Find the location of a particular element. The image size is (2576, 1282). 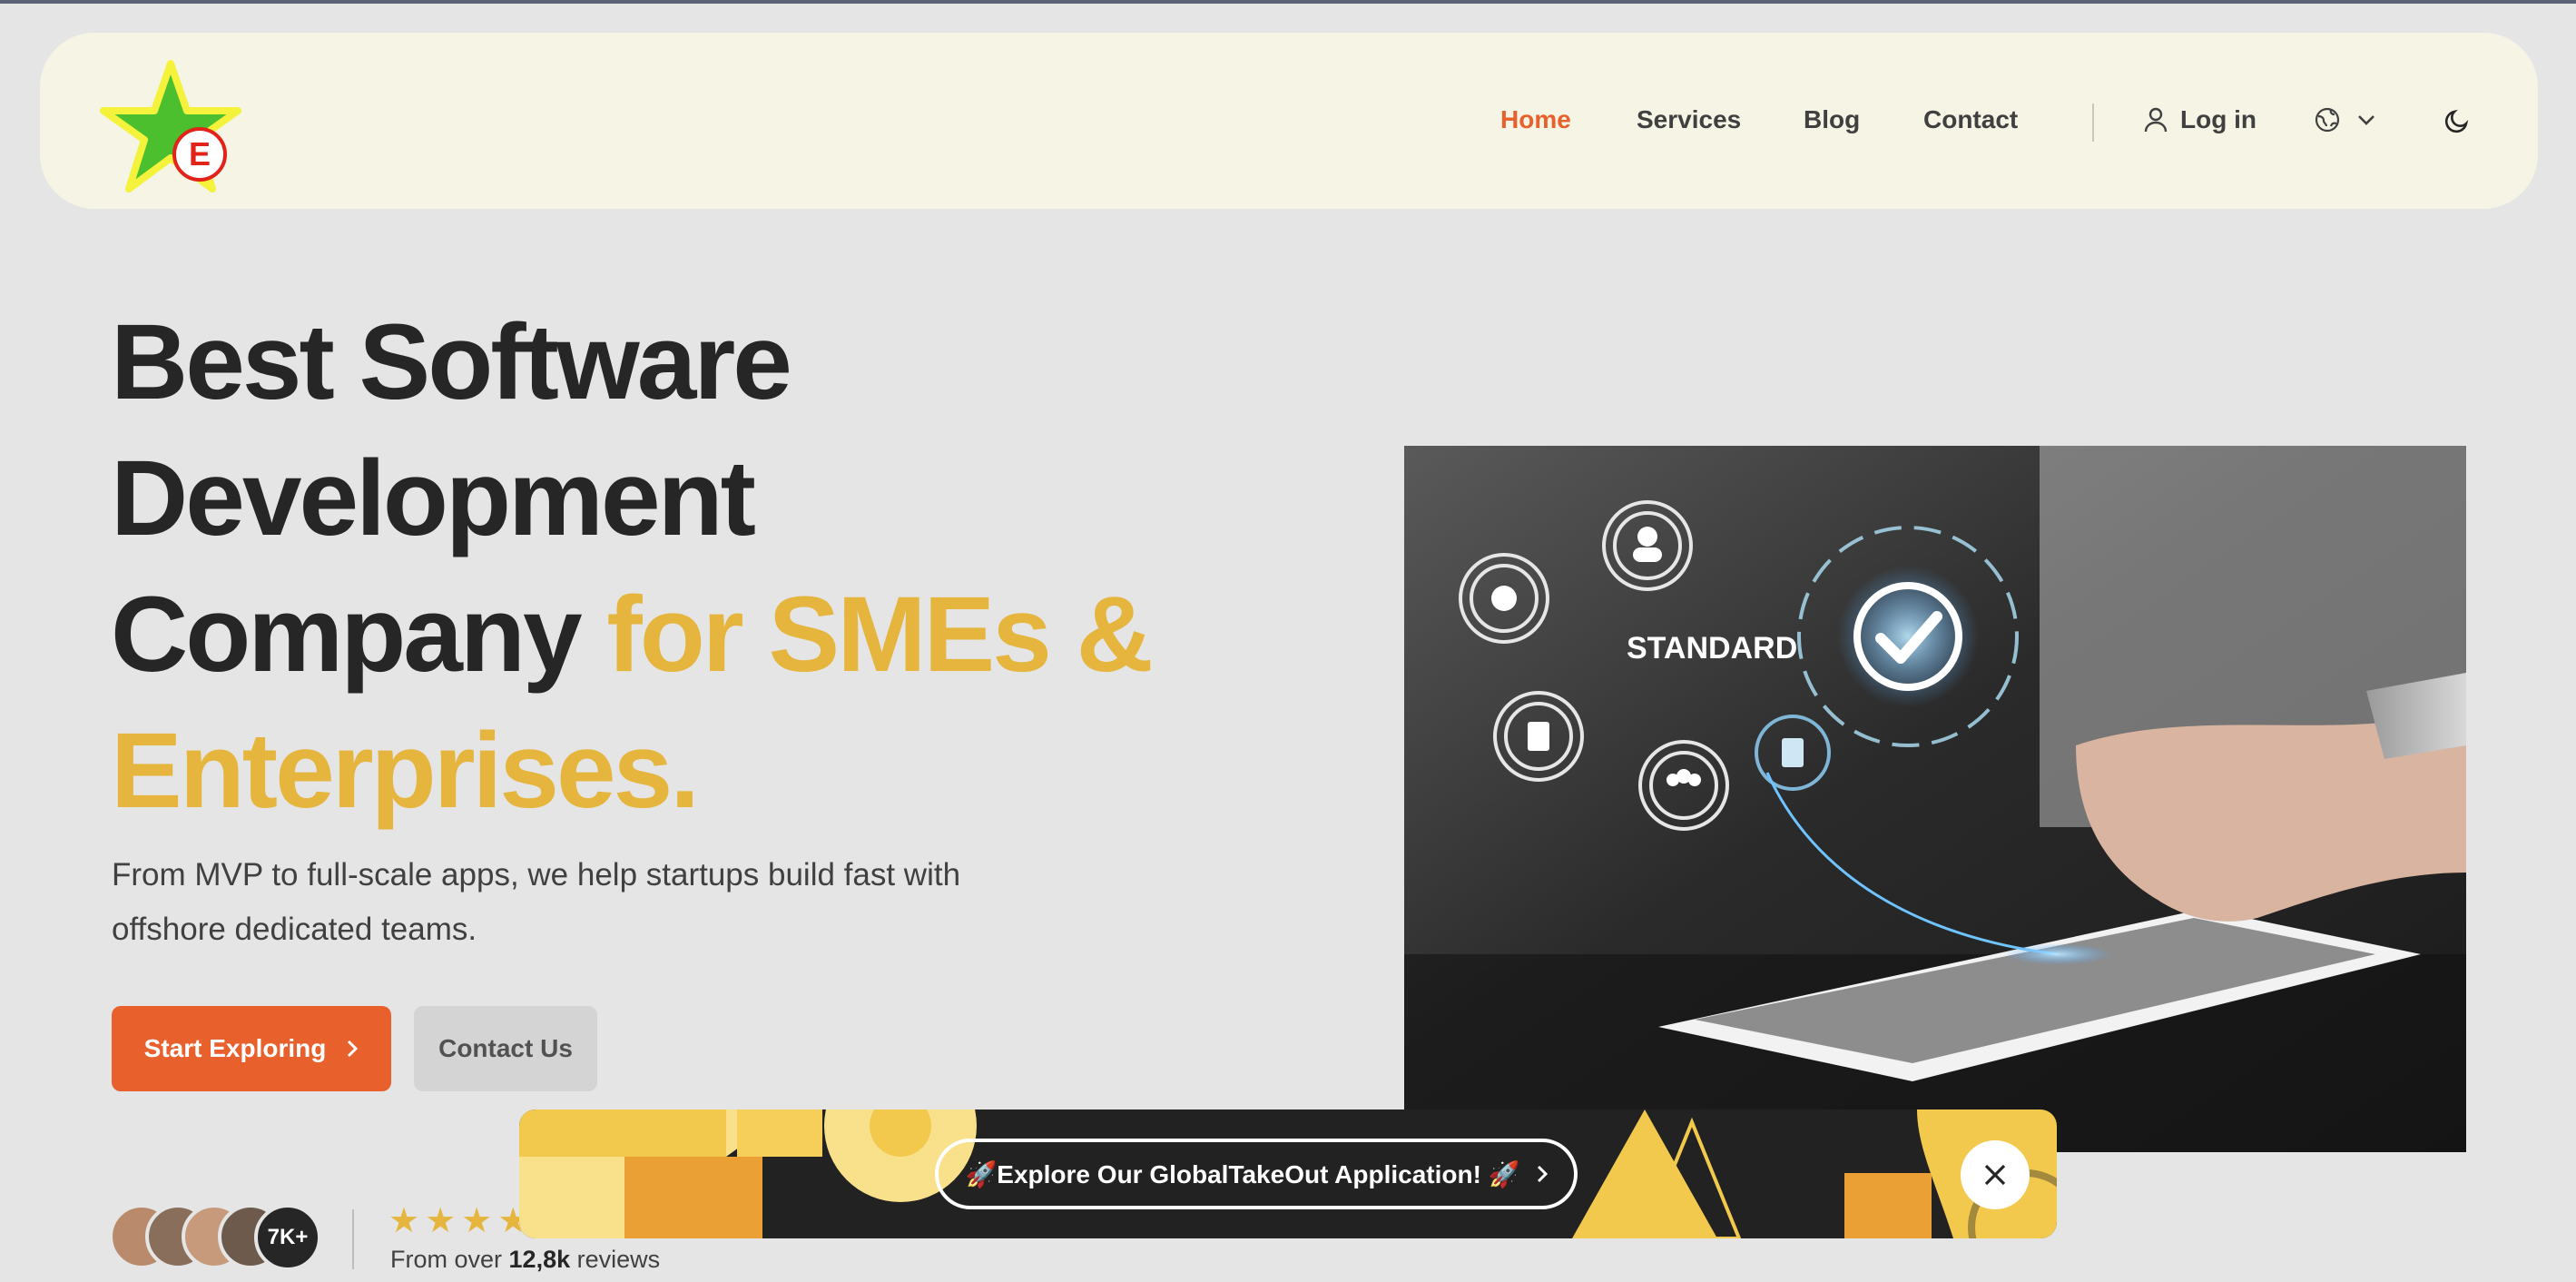

login-link: Log in is located at coordinates (2200, 119).